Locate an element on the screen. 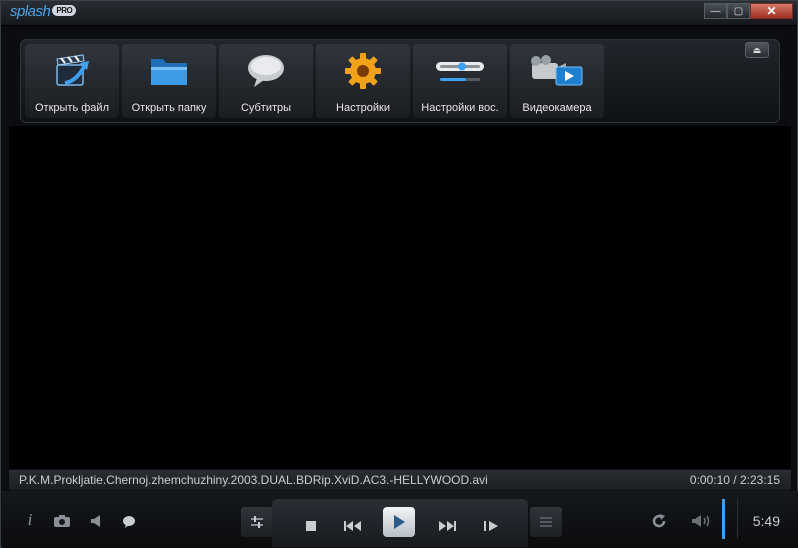 Image resolution: width=798 pixels, height=548 pixels. open-folder-button: Открыть папку is located at coordinates (169, 81).